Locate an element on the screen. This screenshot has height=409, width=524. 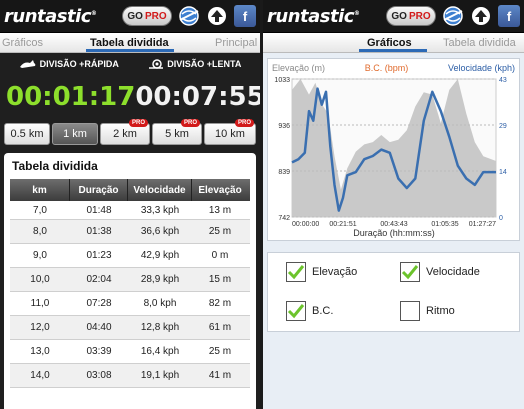
x-axis-label: Duração (hh:mm:ss) is located at coordinates (394, 233).